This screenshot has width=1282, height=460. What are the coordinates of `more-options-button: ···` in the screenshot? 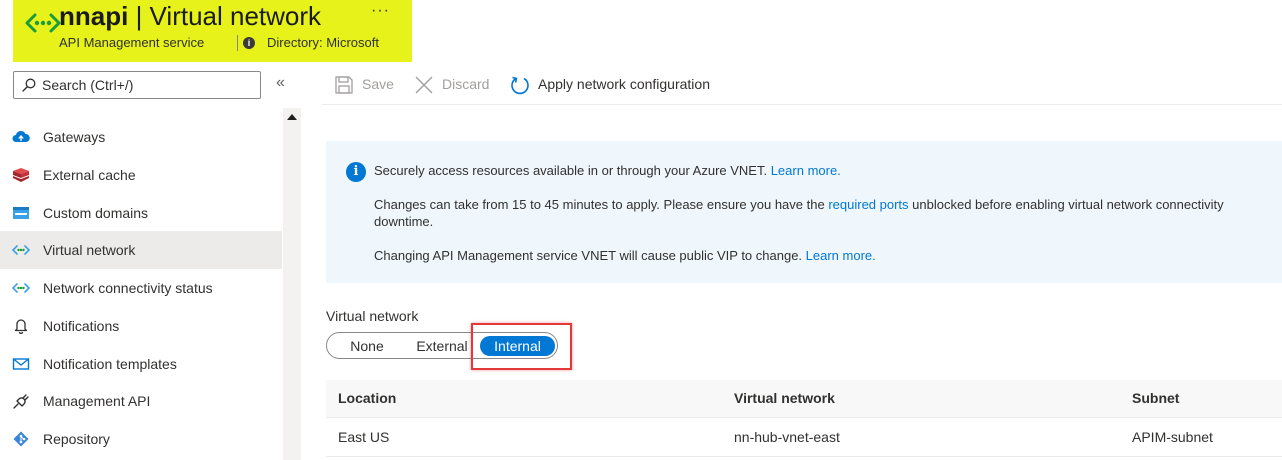 It's located at (380, 11).